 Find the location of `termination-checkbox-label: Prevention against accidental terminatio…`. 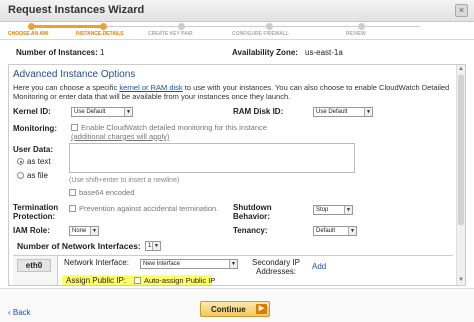

termination-checkbox-label: Prevention against accidental terminatio… is located at coordinates (149, 208).